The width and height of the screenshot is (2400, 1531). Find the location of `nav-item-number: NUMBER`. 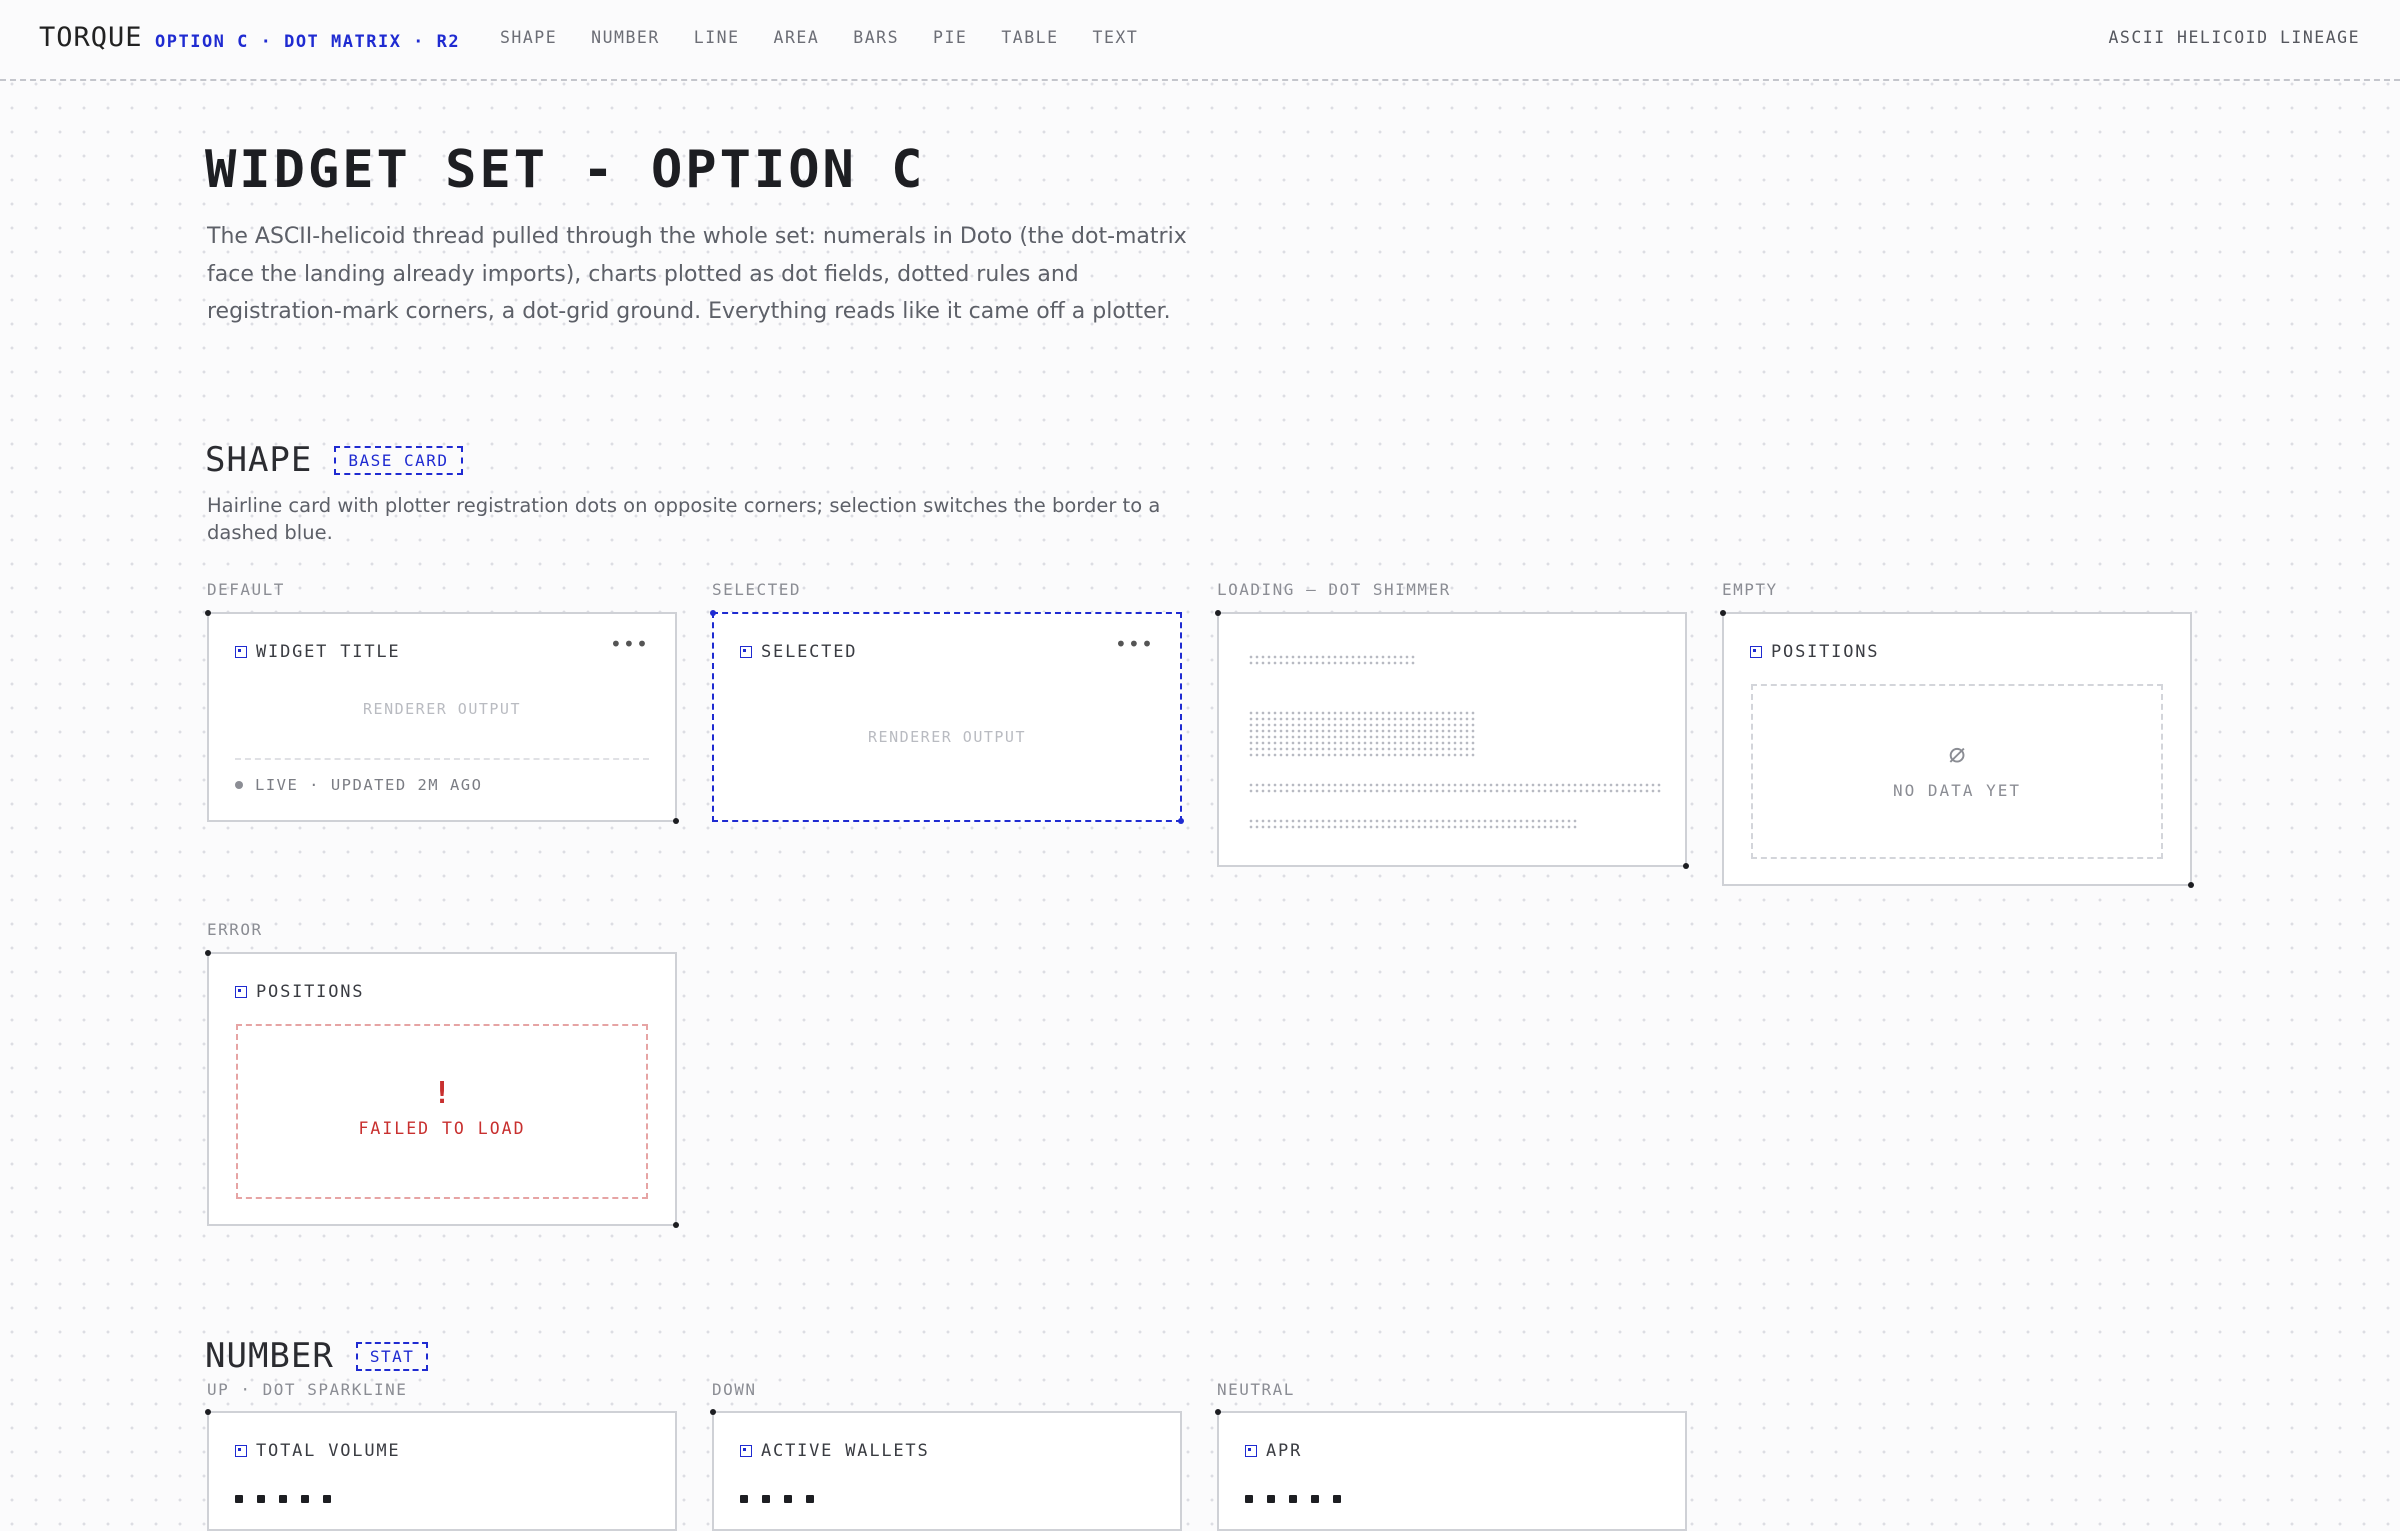

nav-item-number: NUMBER is located at coordinates (625, 37).